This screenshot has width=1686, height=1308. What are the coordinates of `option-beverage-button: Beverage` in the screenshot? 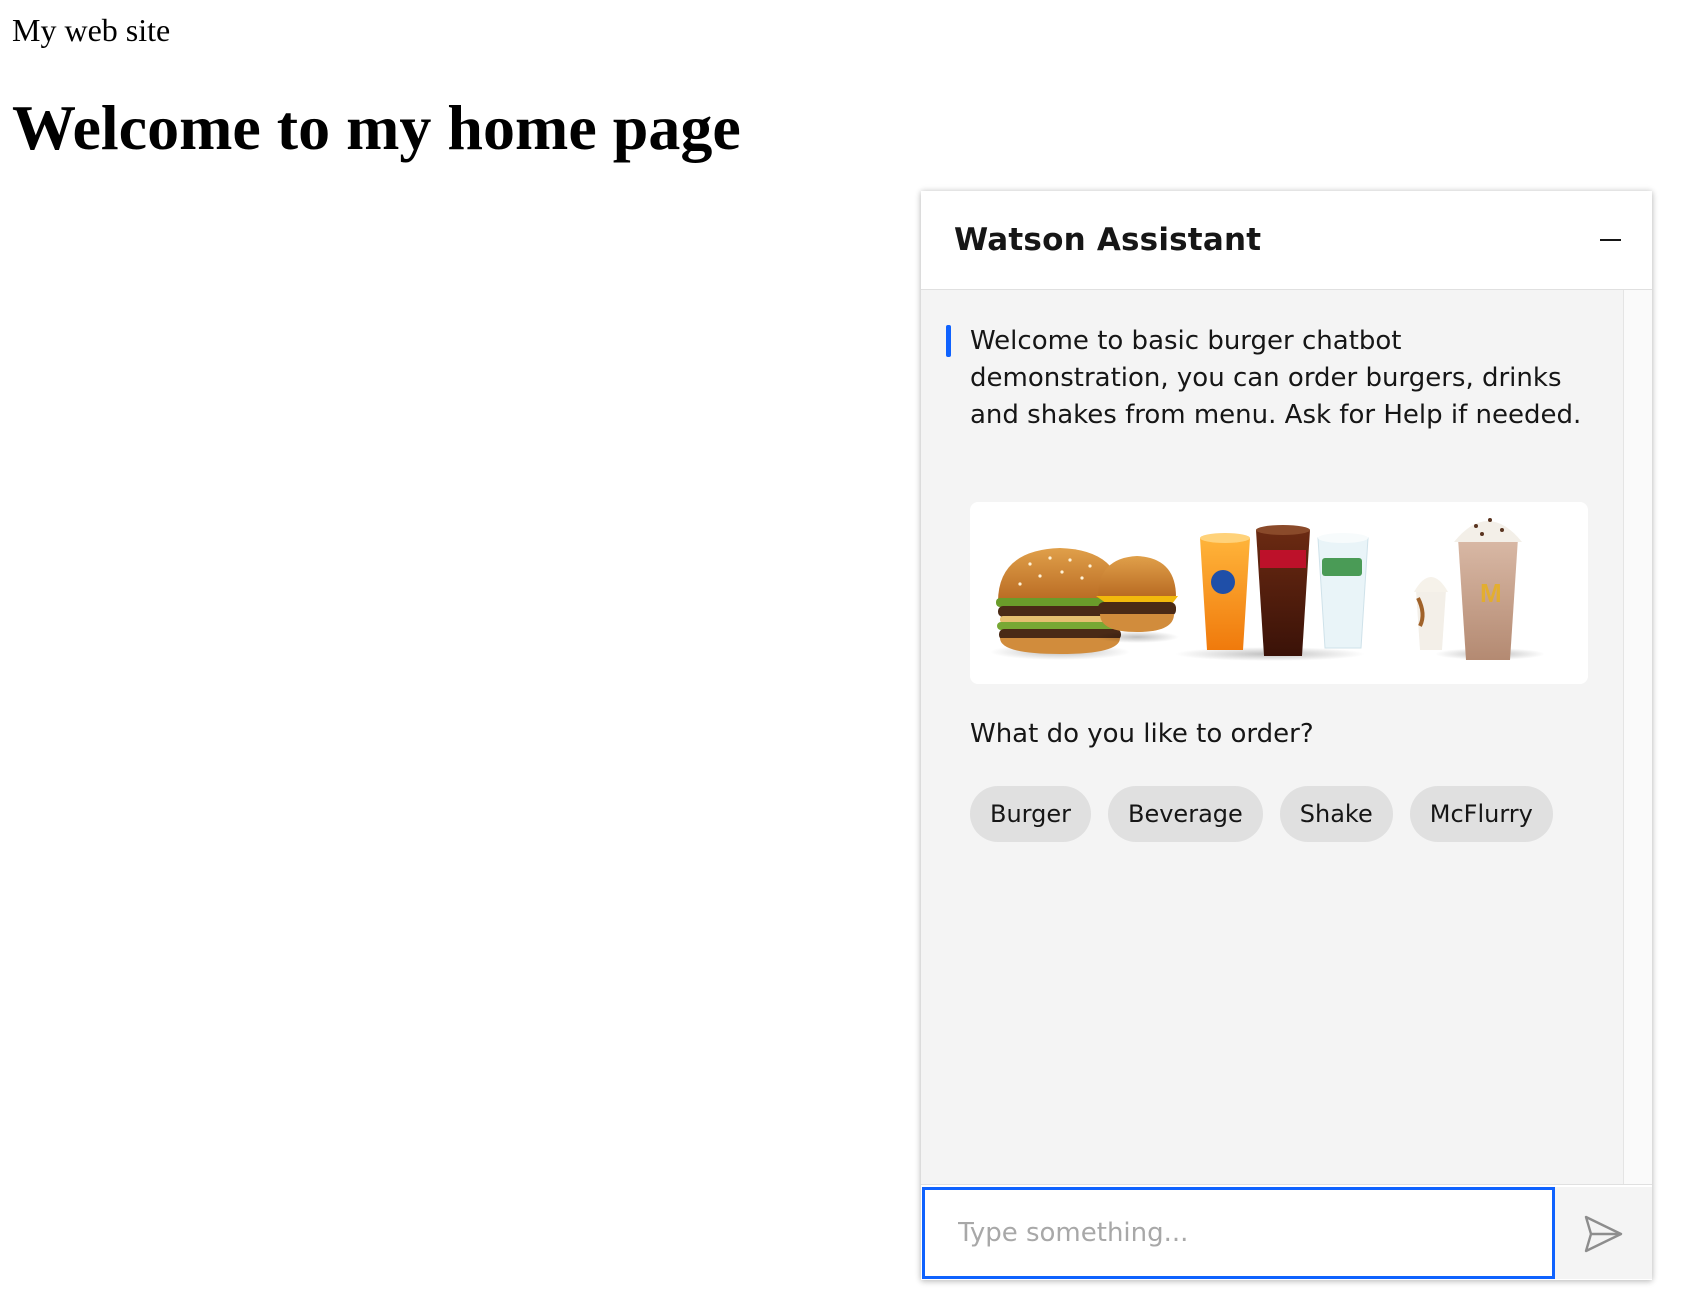 It's located at (1185, 814).